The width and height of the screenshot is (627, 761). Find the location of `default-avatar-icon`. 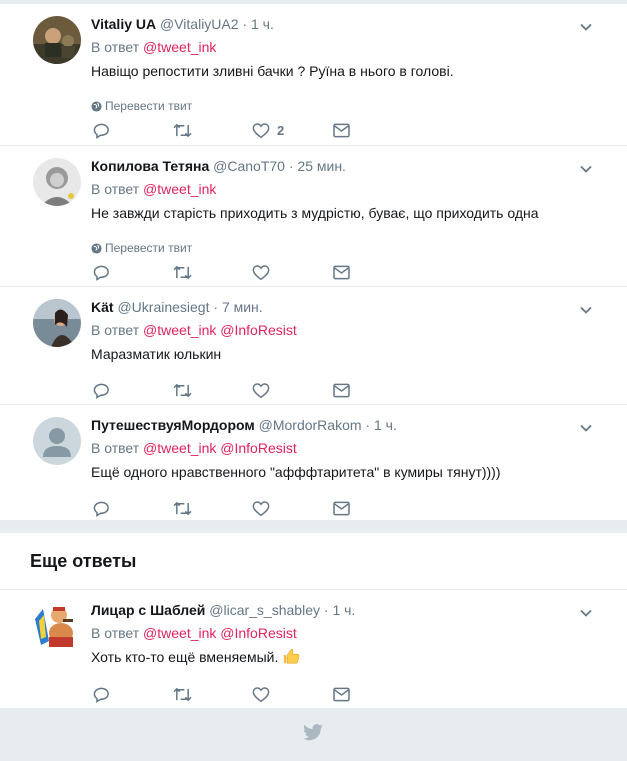

default-avatar-icon is located at coordinates (57, 441).